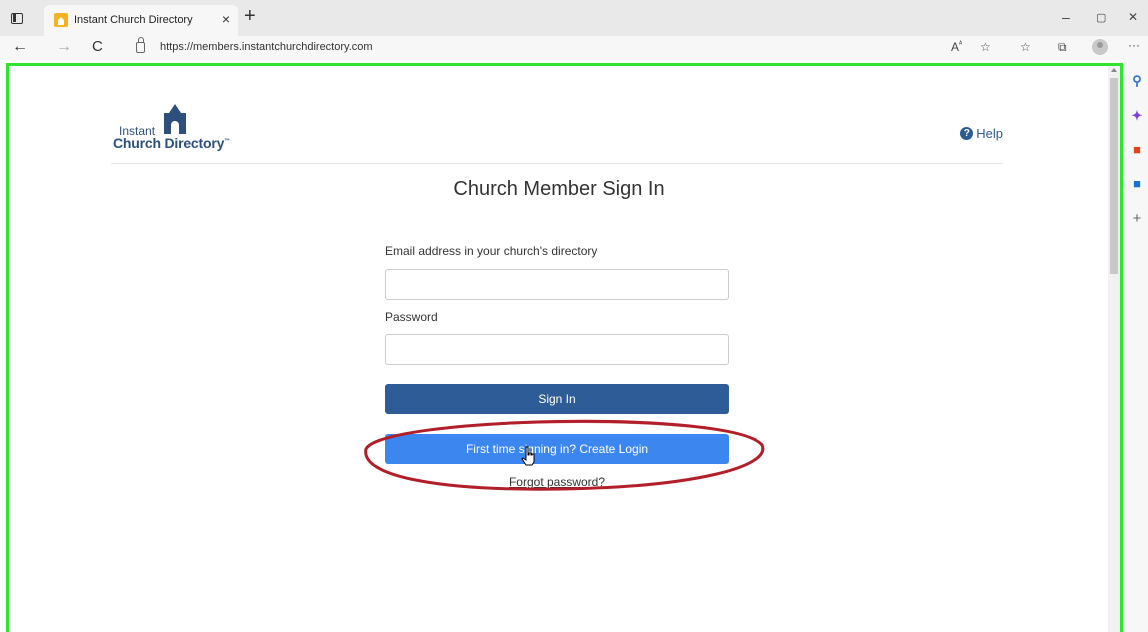 Image resolution: width=1148 pixels, height=632 pixels. Describe the element at coordinates (61, 20) in the screenshot. I see `site-favicon-icon` at that location.